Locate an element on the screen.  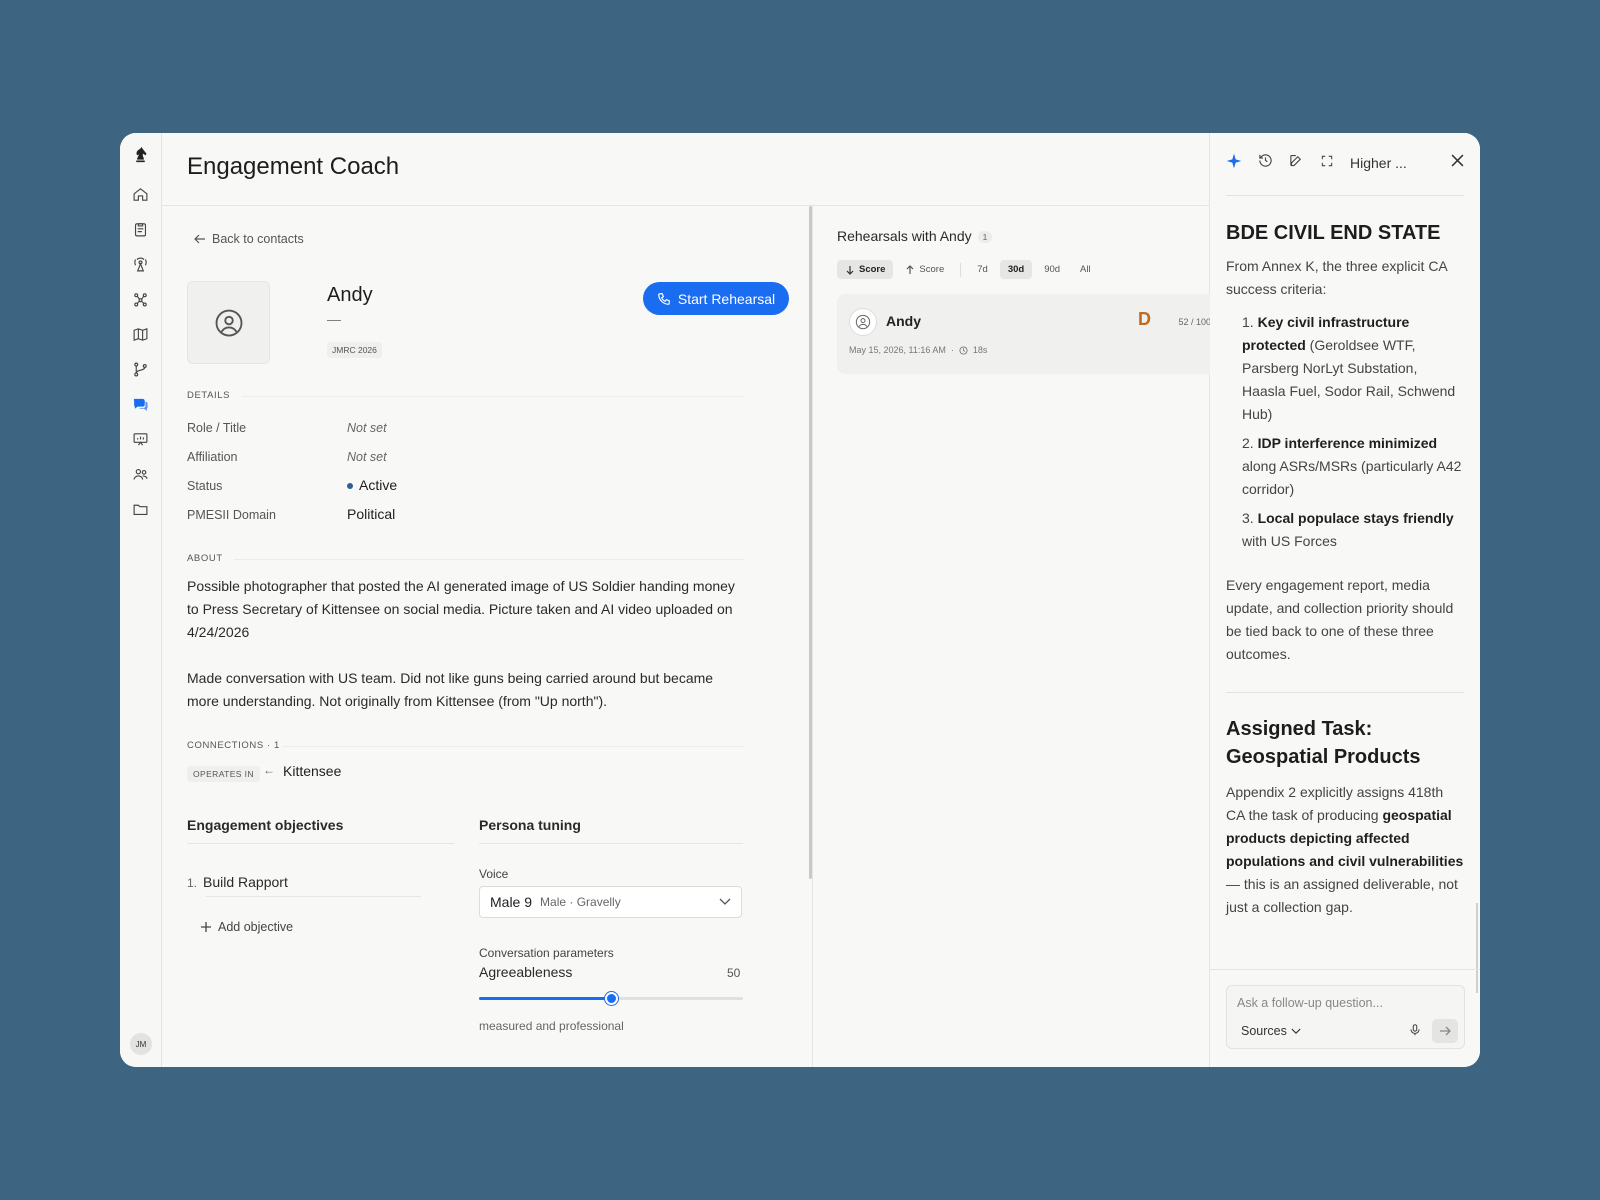
criteria-bold: Local populace stays friendly is located at coordinates (1355, 518).